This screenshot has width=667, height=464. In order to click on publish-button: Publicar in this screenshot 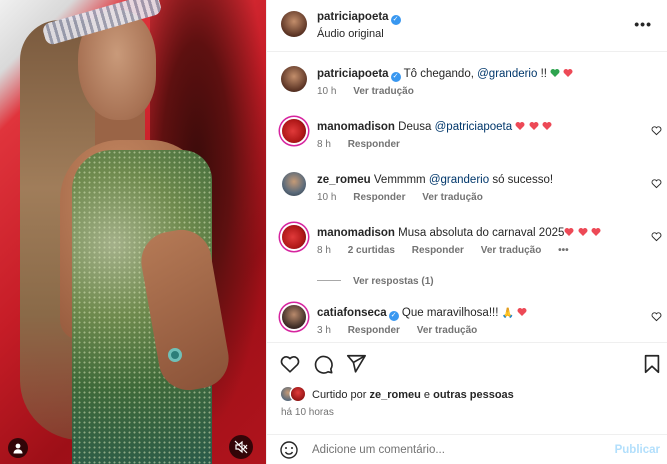, I will do `click(637, 450)`.